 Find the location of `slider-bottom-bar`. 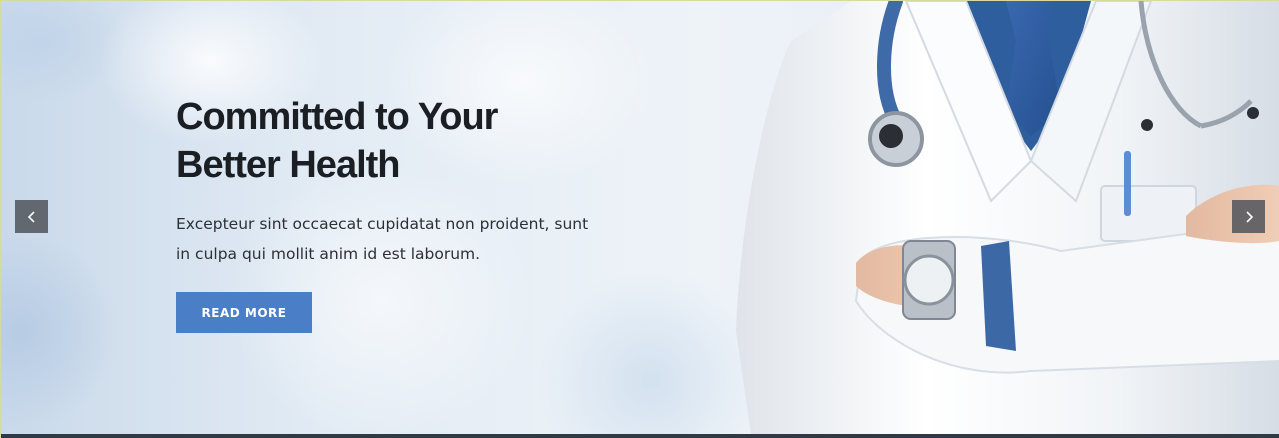

slider-bottom-bar is located at coordinates (640, 436).